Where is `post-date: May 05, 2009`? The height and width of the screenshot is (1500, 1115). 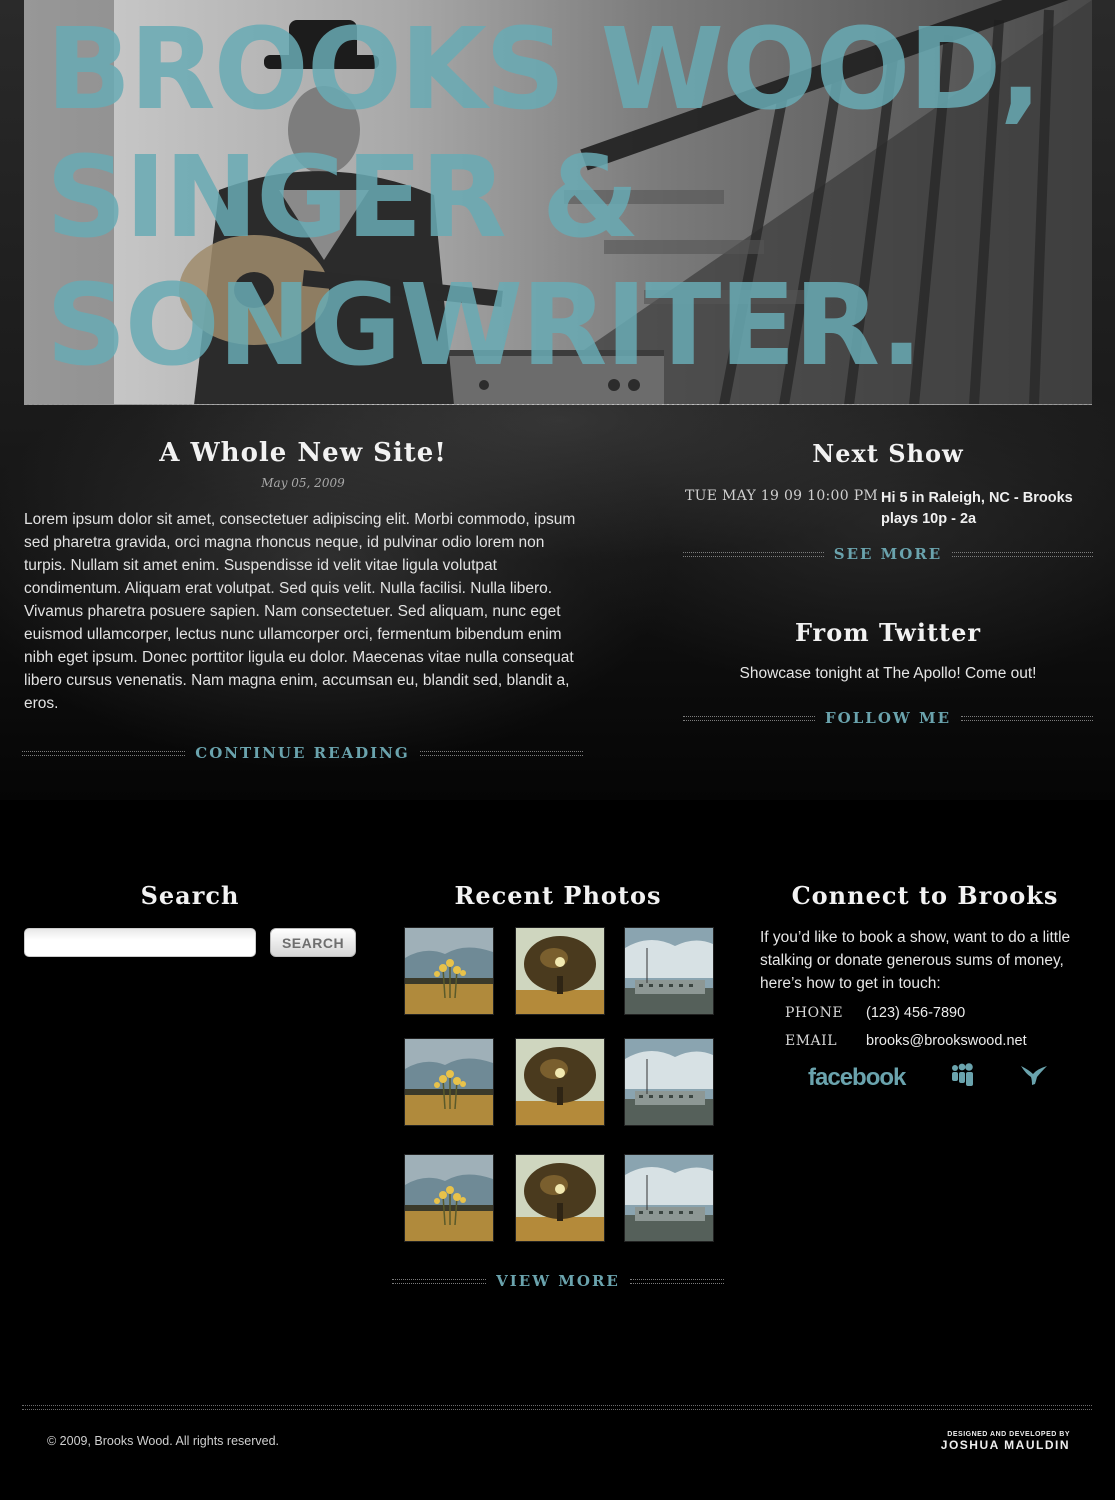
post-date: May 05, 2009 is located at coordinates (303, 483).